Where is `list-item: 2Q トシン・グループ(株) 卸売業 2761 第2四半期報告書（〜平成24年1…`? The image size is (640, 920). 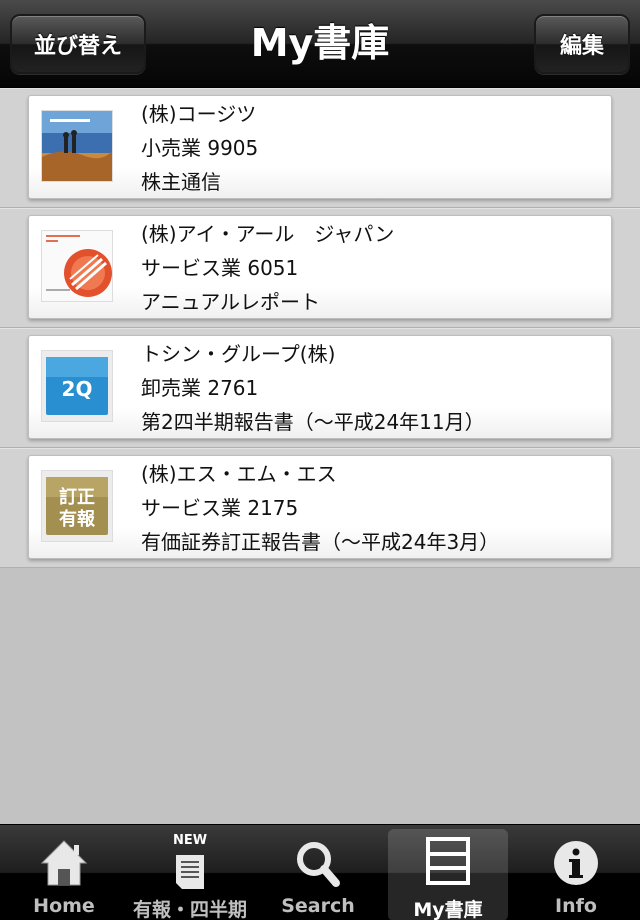 list-item: 2Q トシン・グループ(株) 卸売業 2761 第2四半期報告書（〜平成24年1… is located at coordinates (320, 388).